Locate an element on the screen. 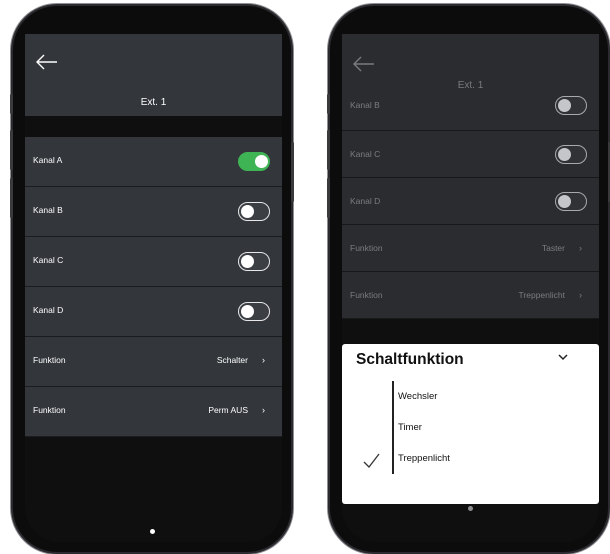 The width and height of the screenshot is (610, 554). chevron-down-icon is located at coordinates (563, 358).